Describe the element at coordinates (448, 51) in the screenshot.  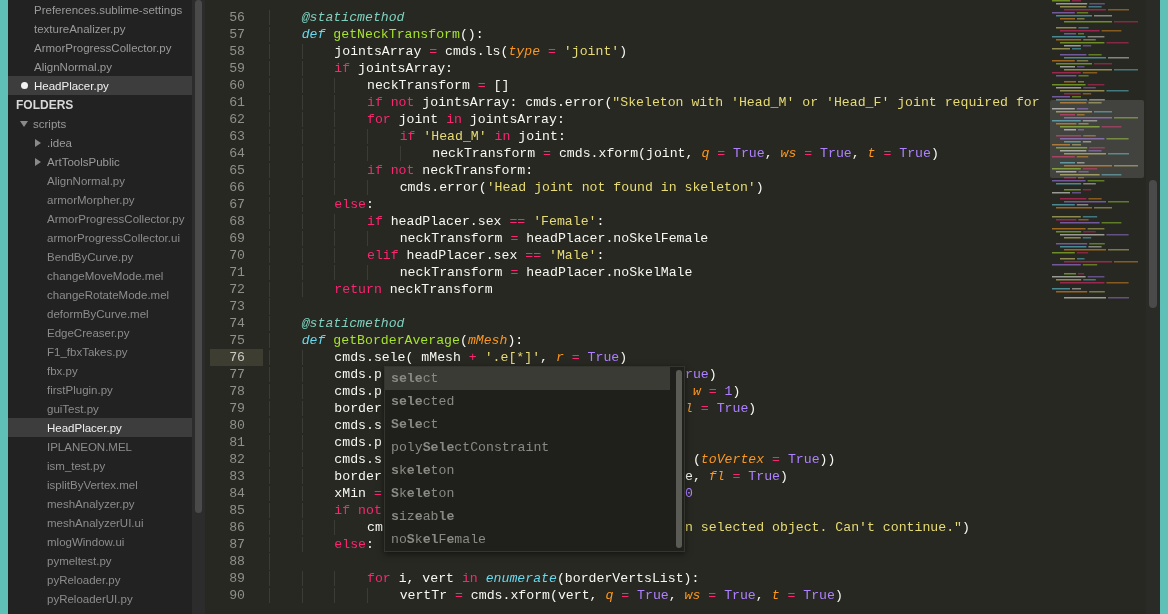
I see `code-text: jointsArray = cmds.ls(type = 'joint')` at that location.